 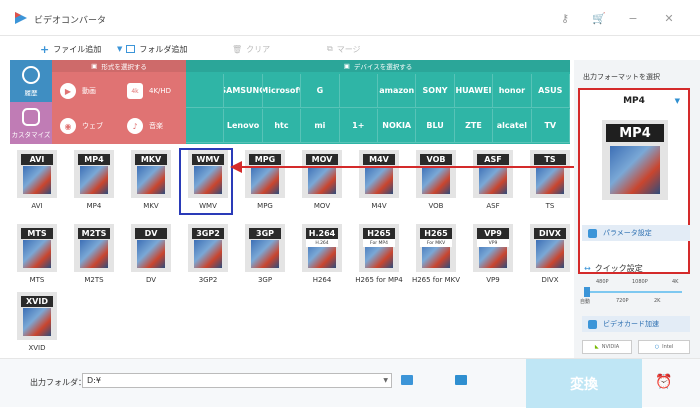 What do you see at coordinates (152, 49) in the screenshot?
I see `add-folder-button: ▼ フォルダ追加` at bounding box center [152, 49].